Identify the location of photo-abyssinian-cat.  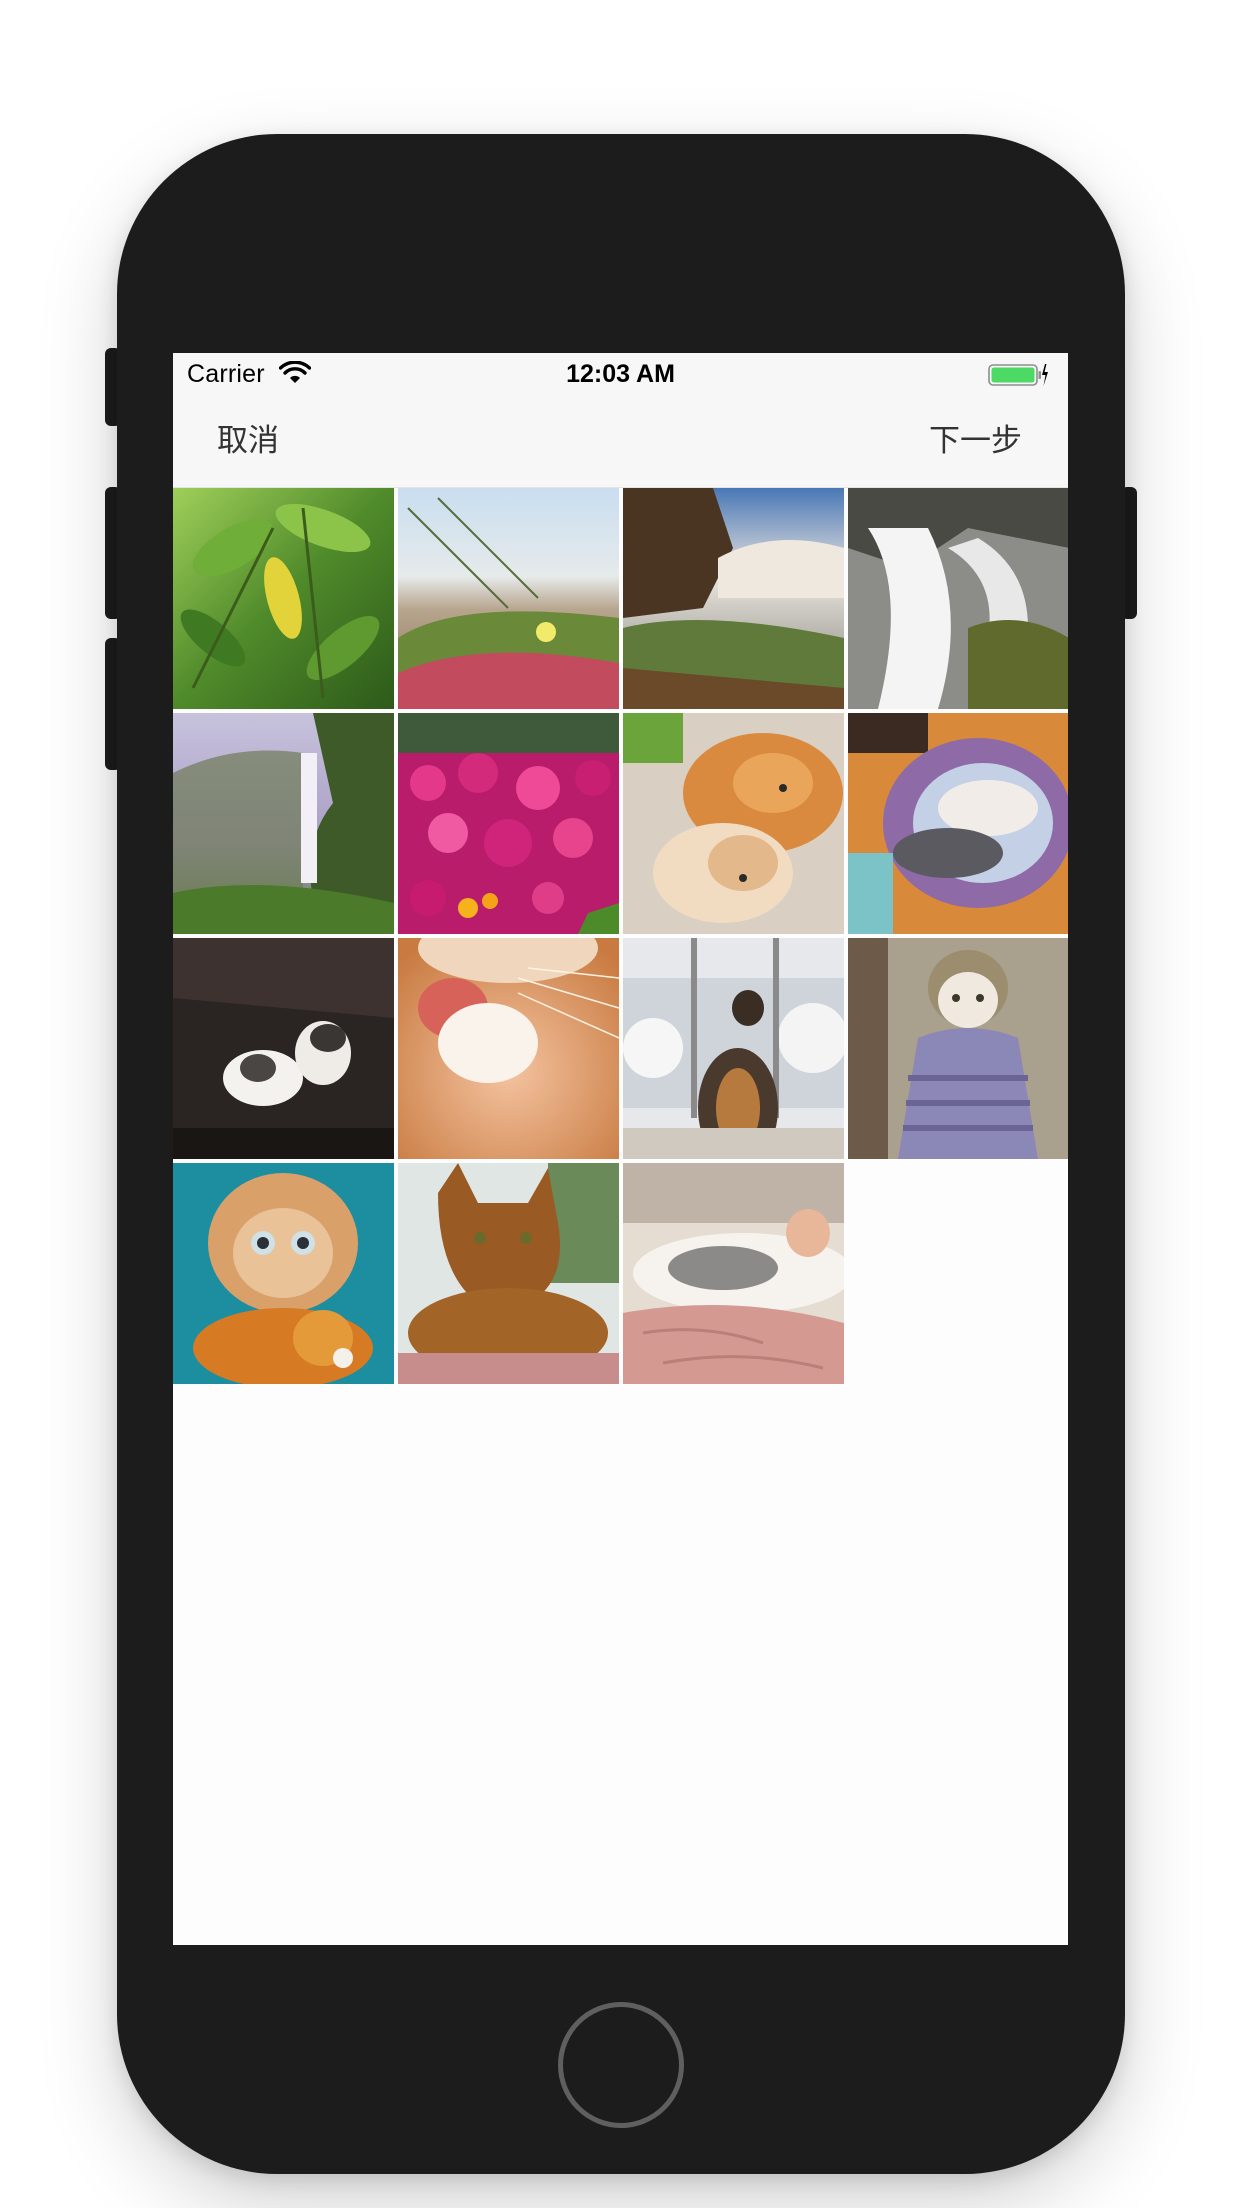
(508, 1273).